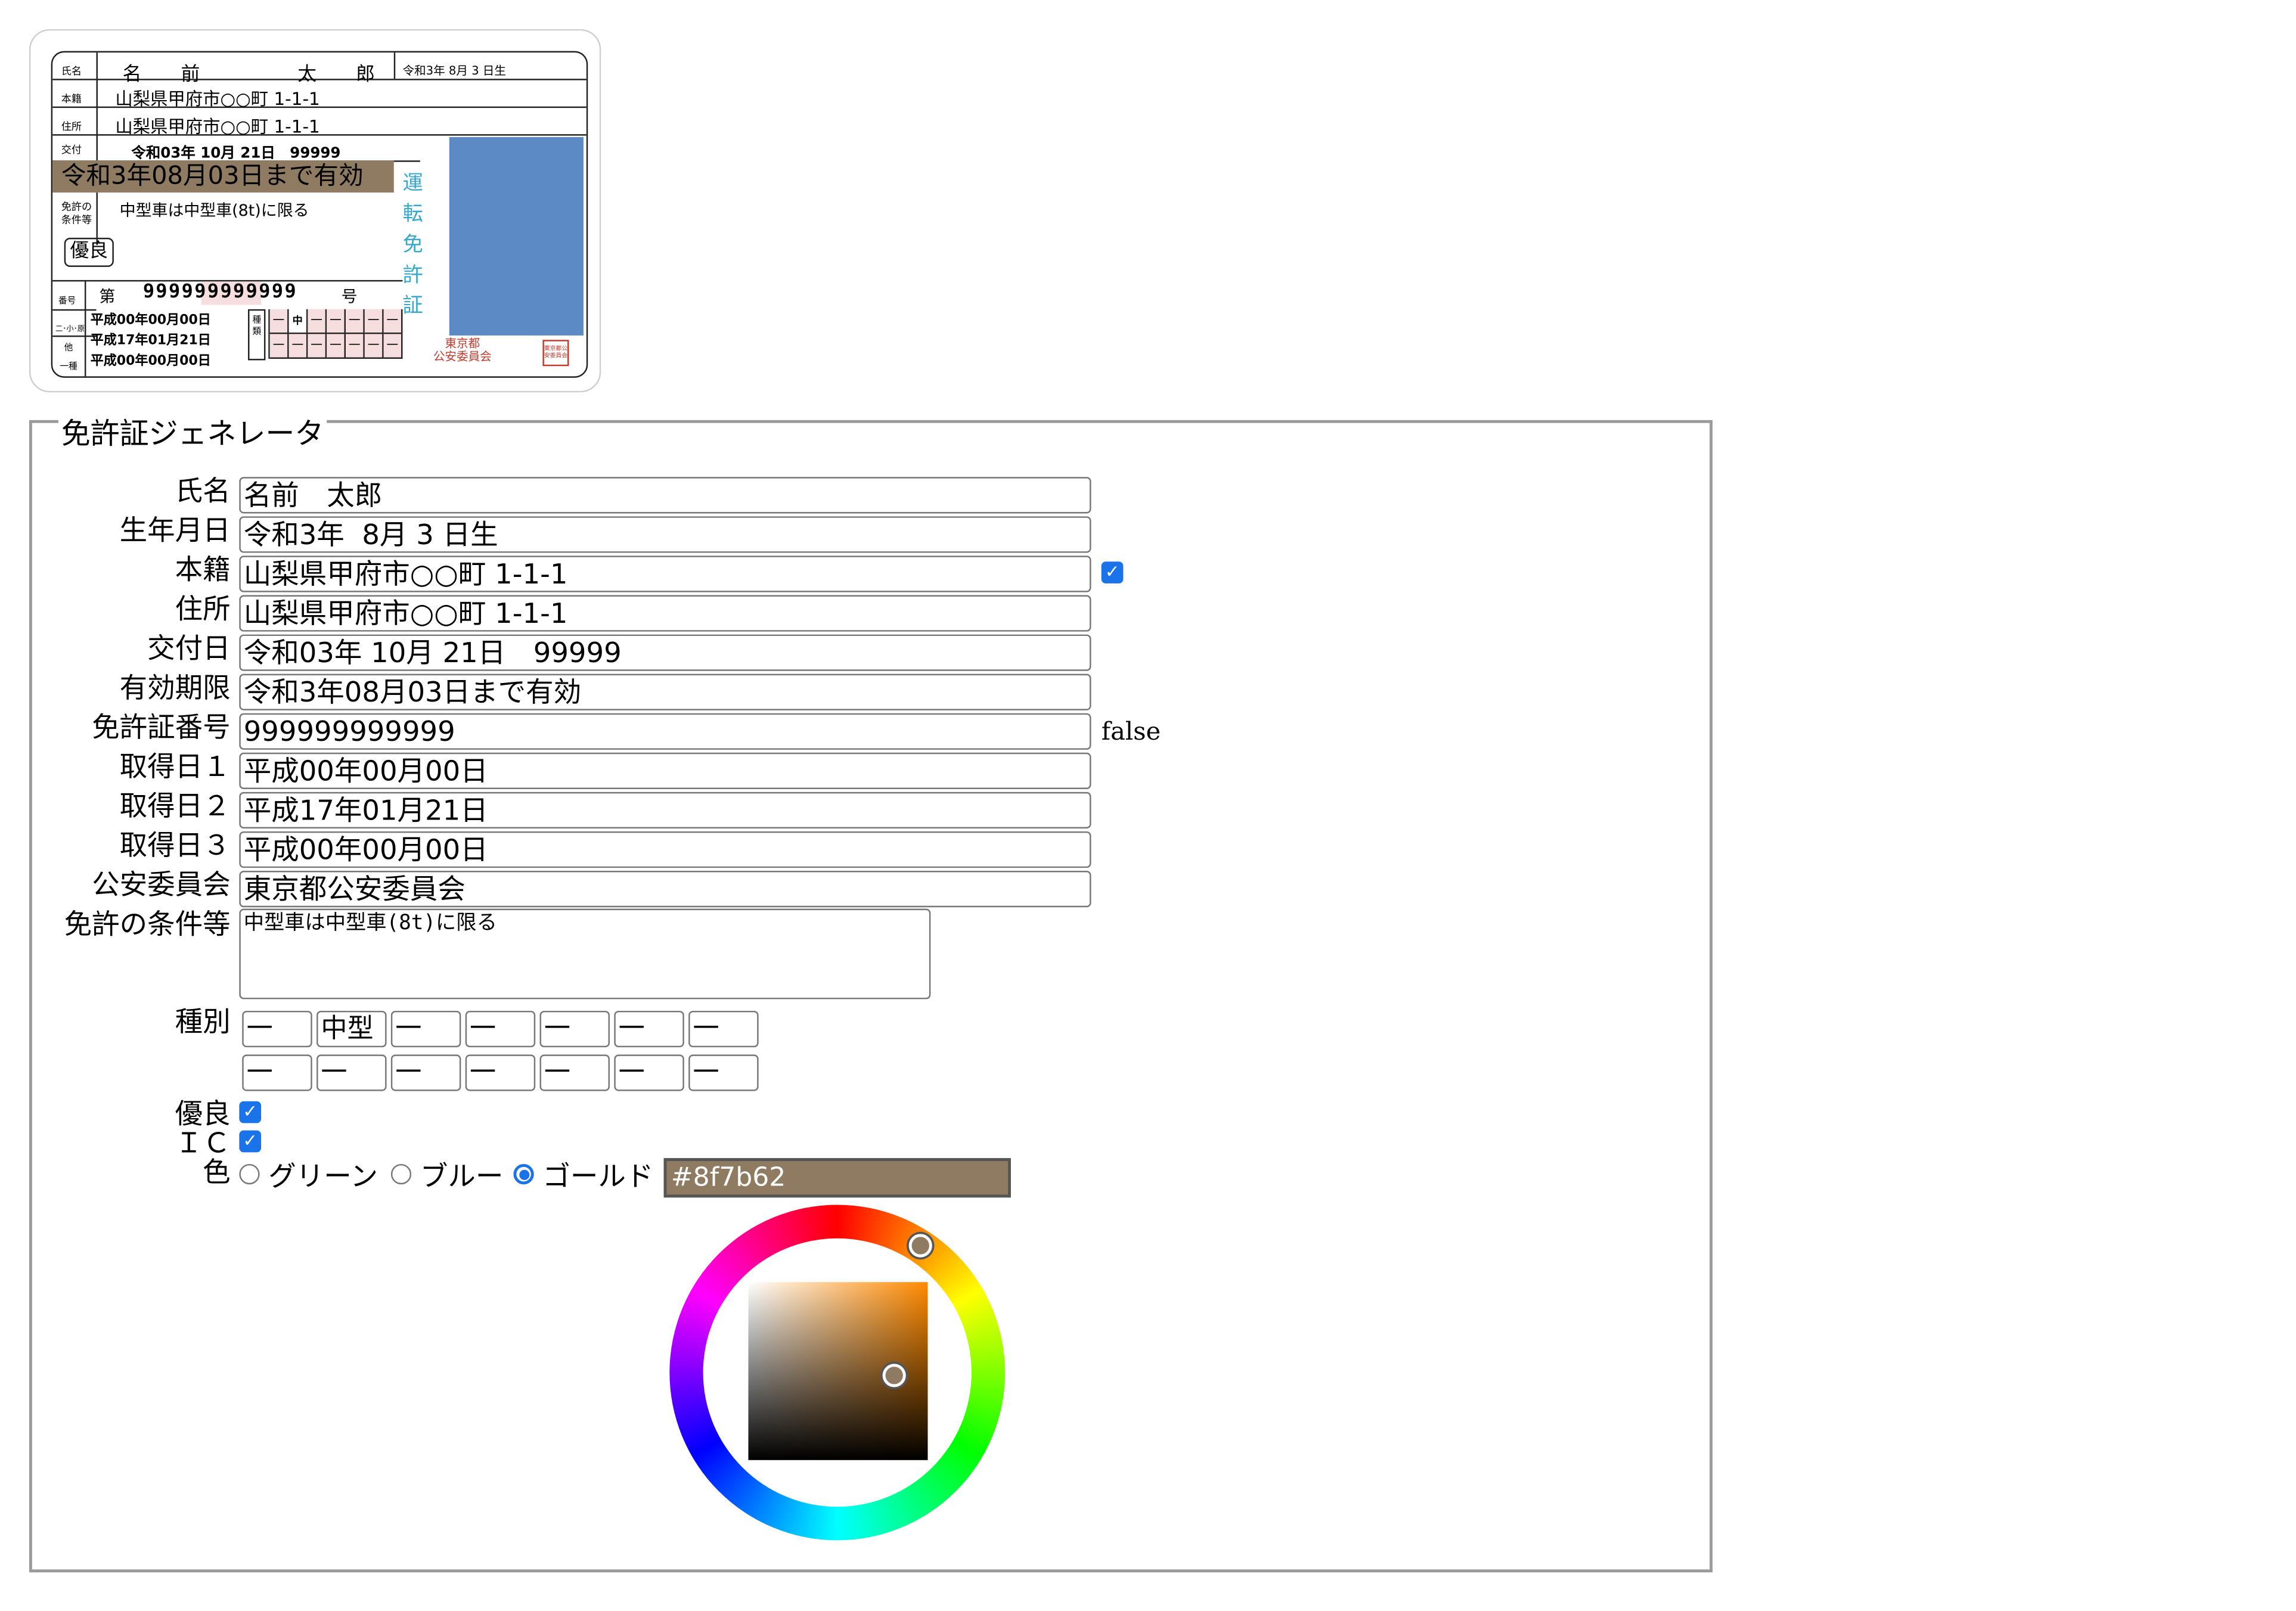  I want to click on color-radio-green, so click(250, 1174).